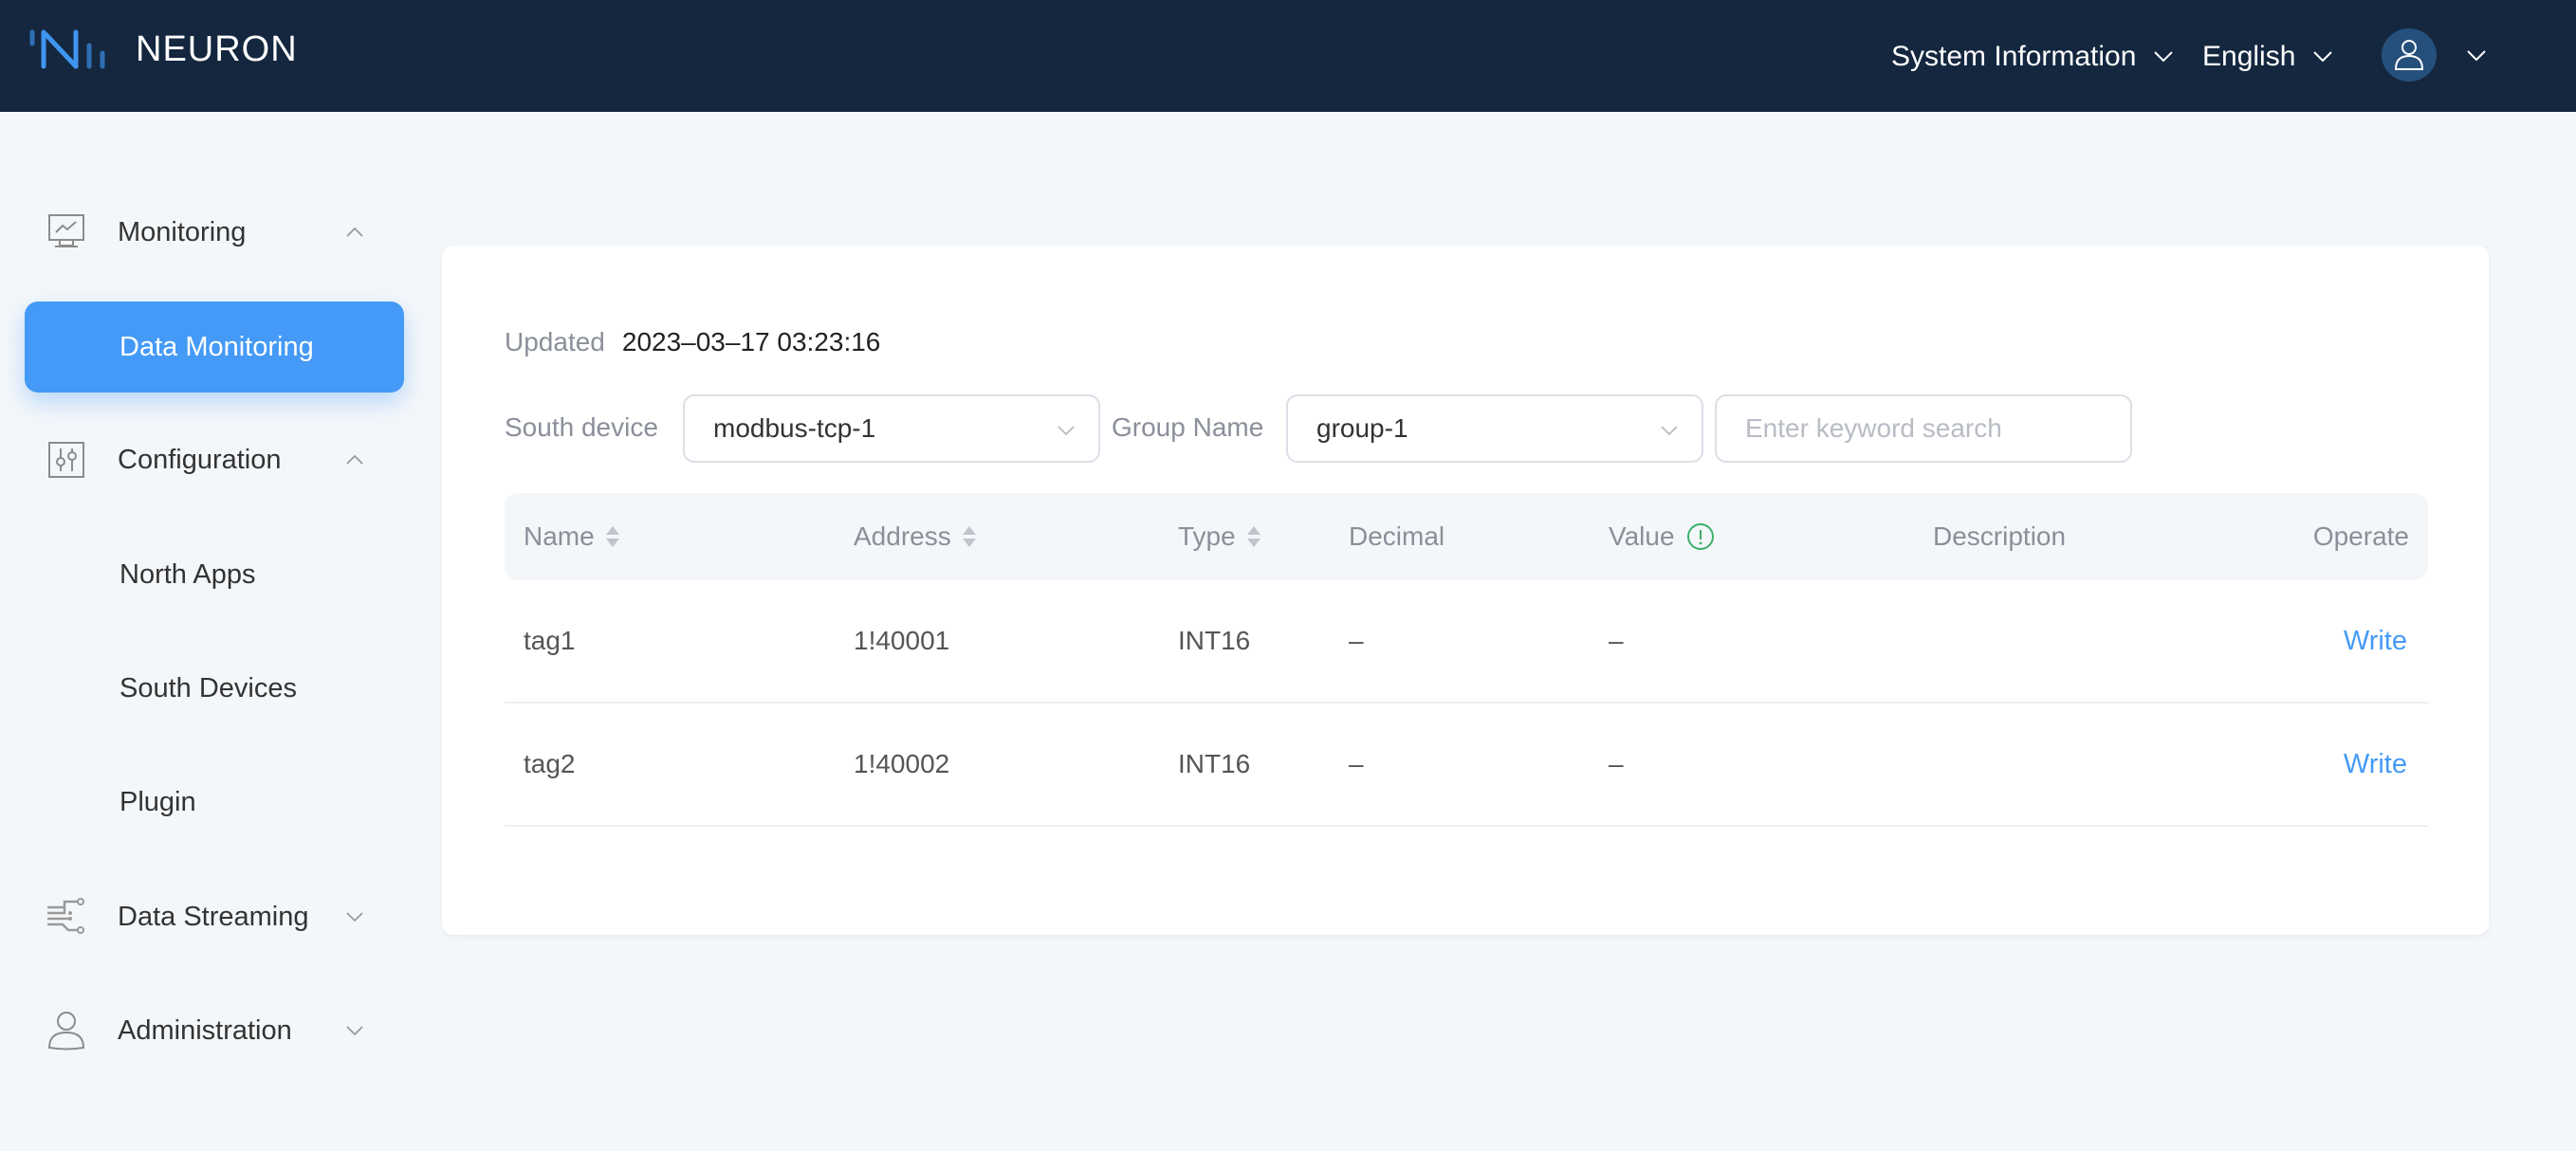 Image resolution: width=2576 pixels, height=1151 pixels. I want to click on group-name-label: Group Name, so click(1188, 427).